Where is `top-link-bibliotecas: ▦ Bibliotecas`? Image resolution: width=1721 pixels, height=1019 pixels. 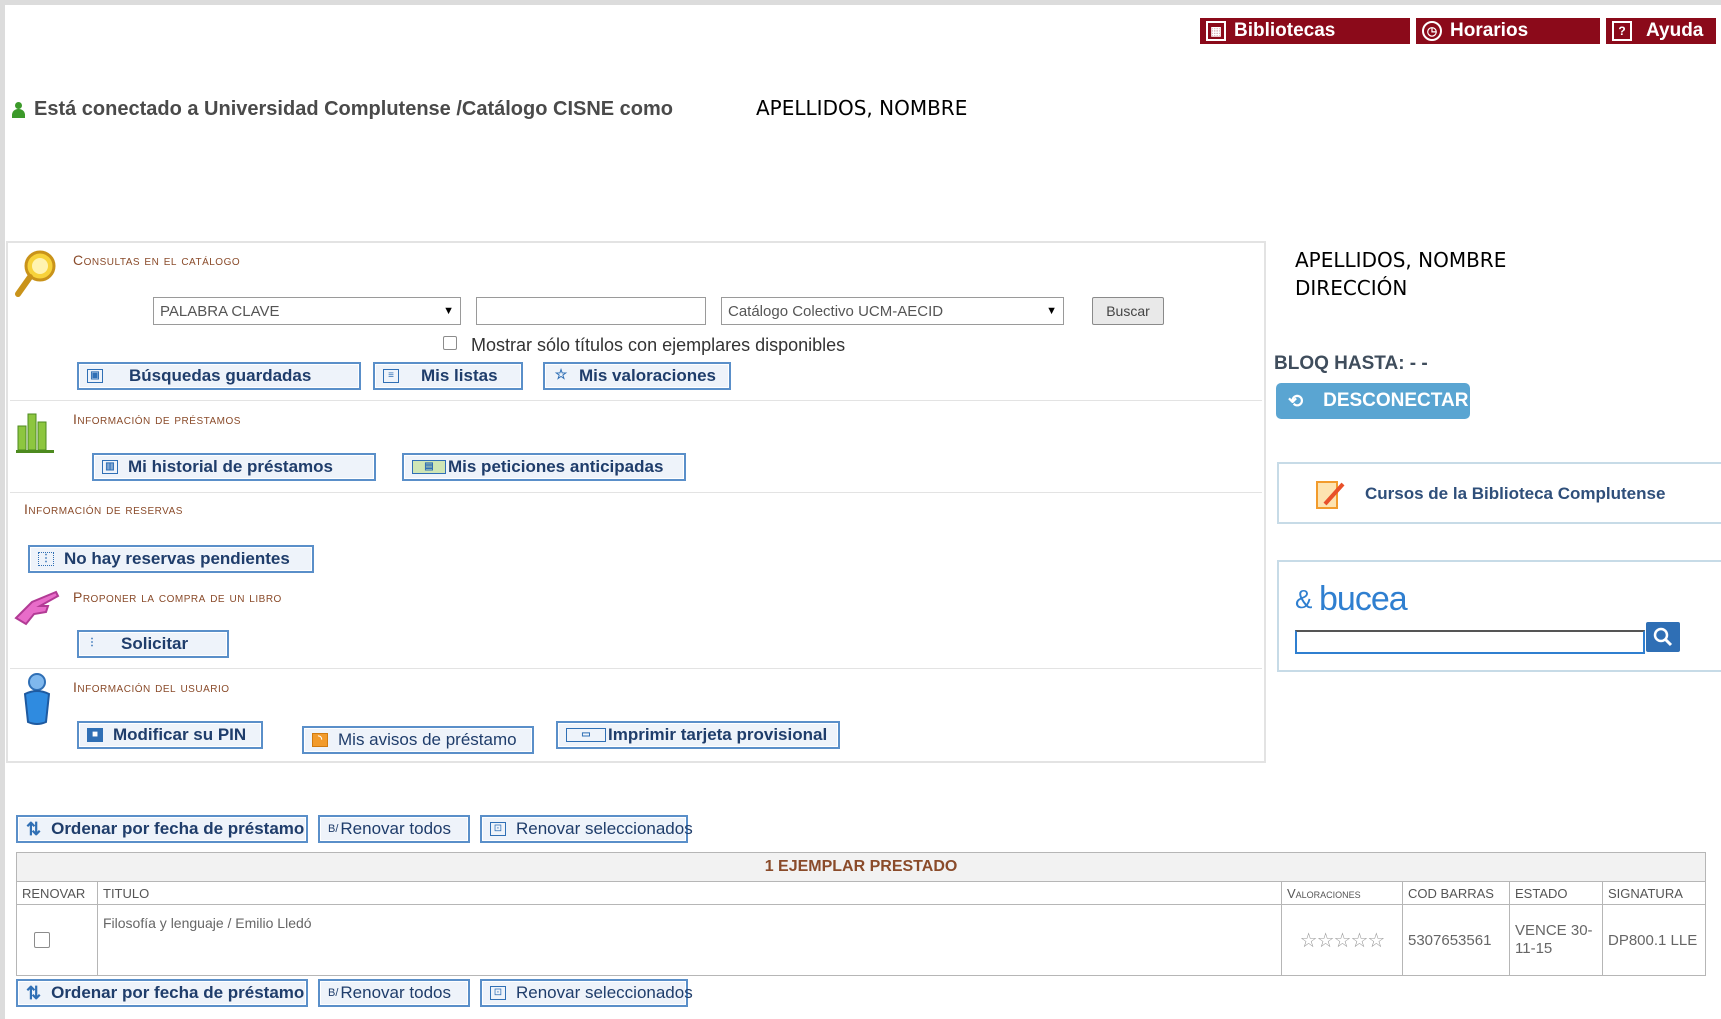
top-link-bibliotecas: ▦ Bibliotecas is located at coordinates (1305, 31).